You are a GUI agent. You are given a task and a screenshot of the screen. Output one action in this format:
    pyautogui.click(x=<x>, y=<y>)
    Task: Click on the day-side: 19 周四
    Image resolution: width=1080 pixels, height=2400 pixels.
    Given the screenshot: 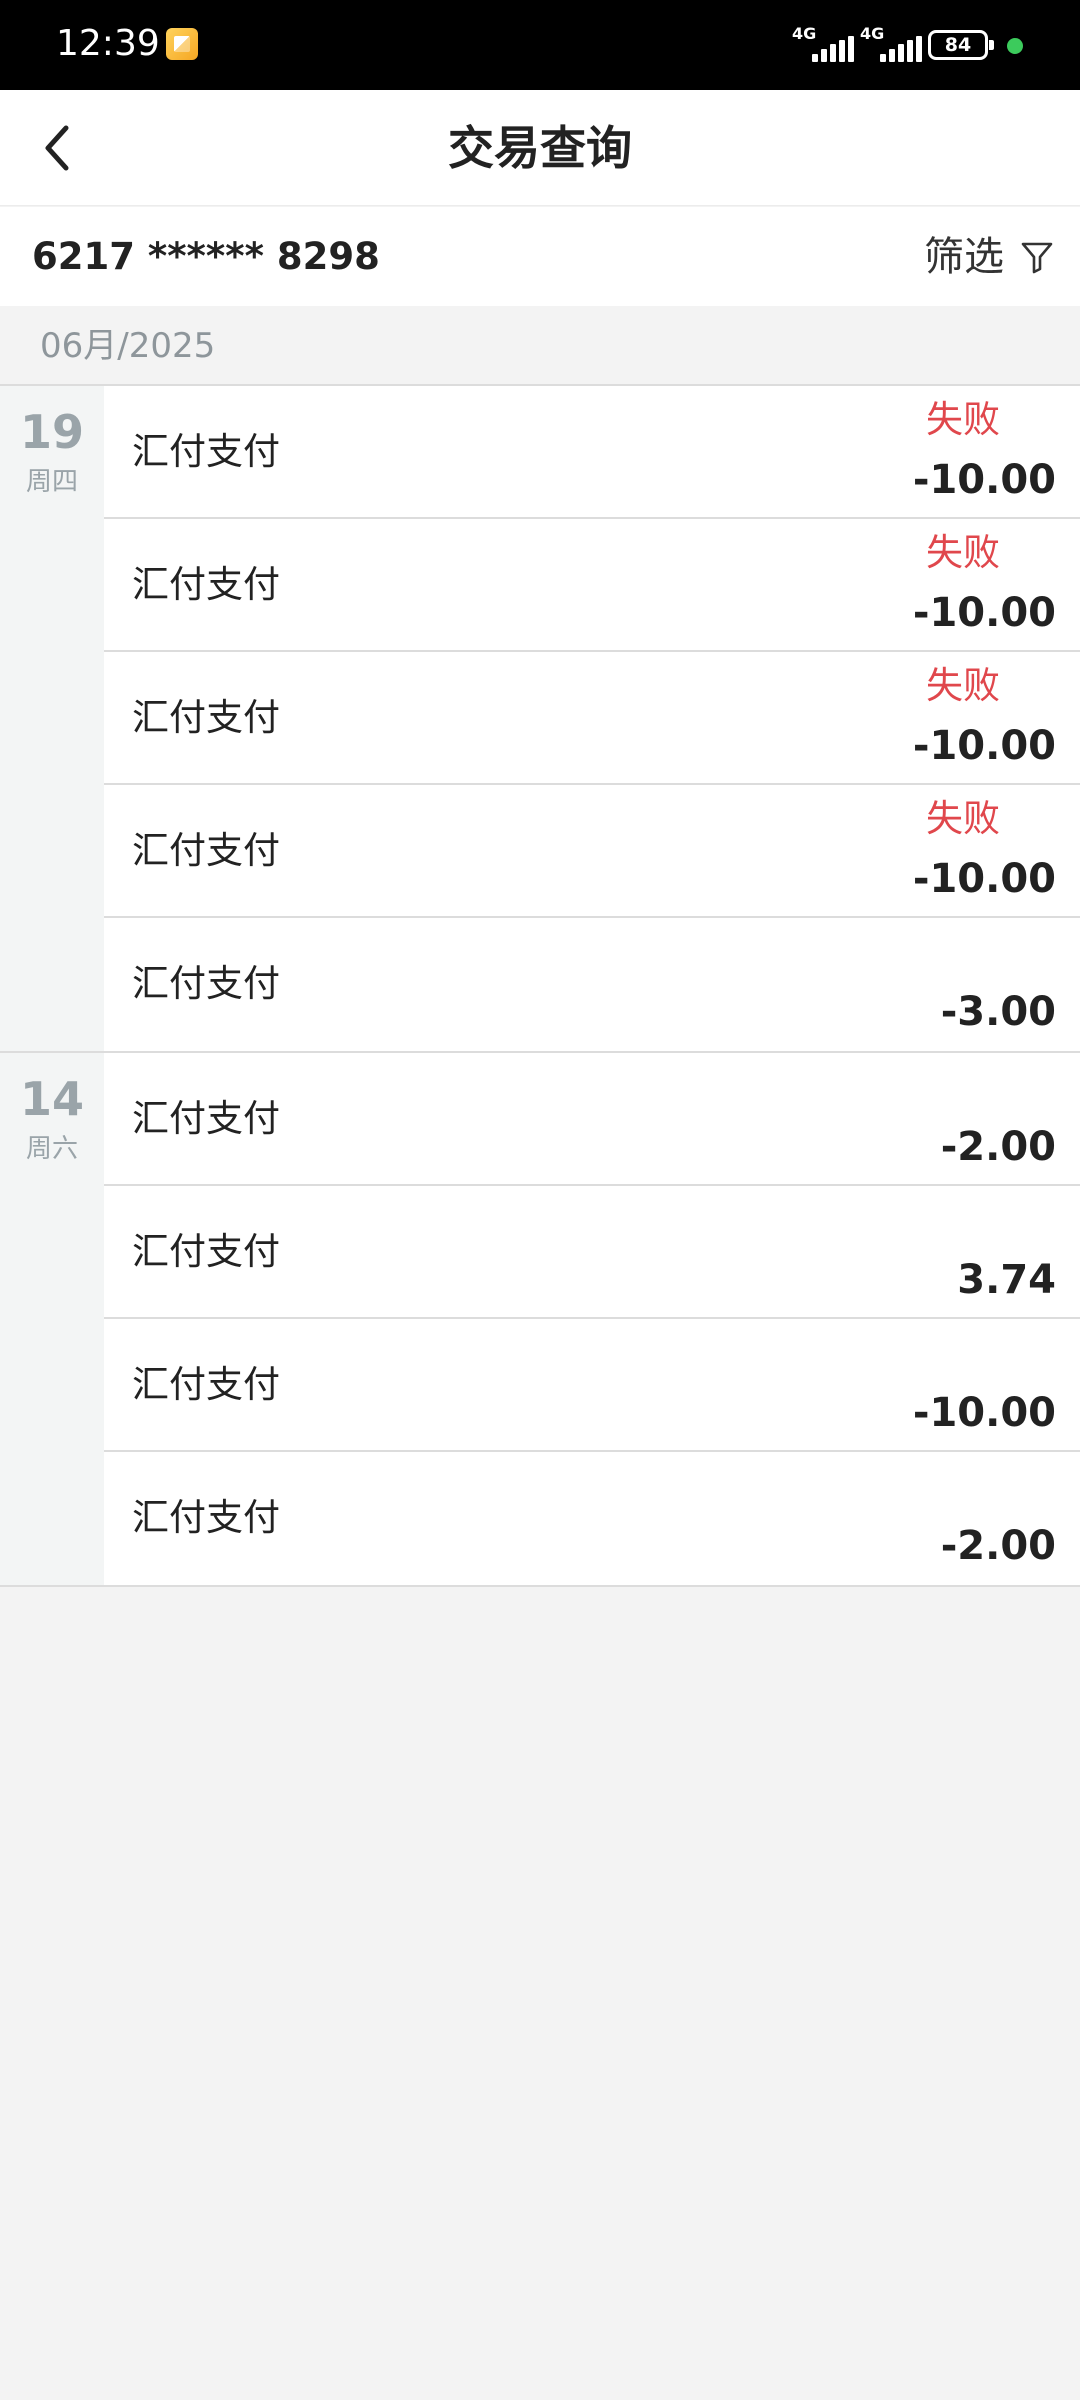 What is the action you would take?
    pyautogui.click(x=52, y=718)
    